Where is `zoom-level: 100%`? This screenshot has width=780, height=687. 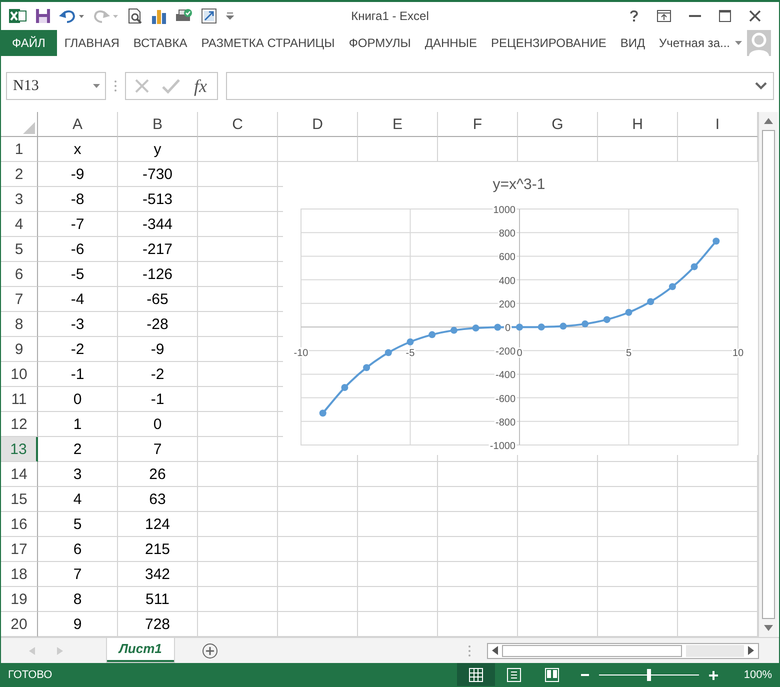
zoom-level: 100% is located at coordinates (756, 675).